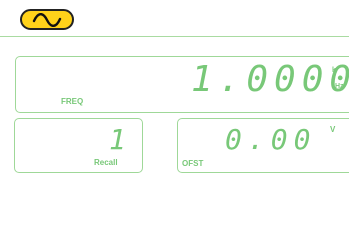 This screenshot has height=249, width=349. What do you see at coordinates (106, 162) in the screenshot?
I see `recall-label: Recall` at bounding box center [106, 162].